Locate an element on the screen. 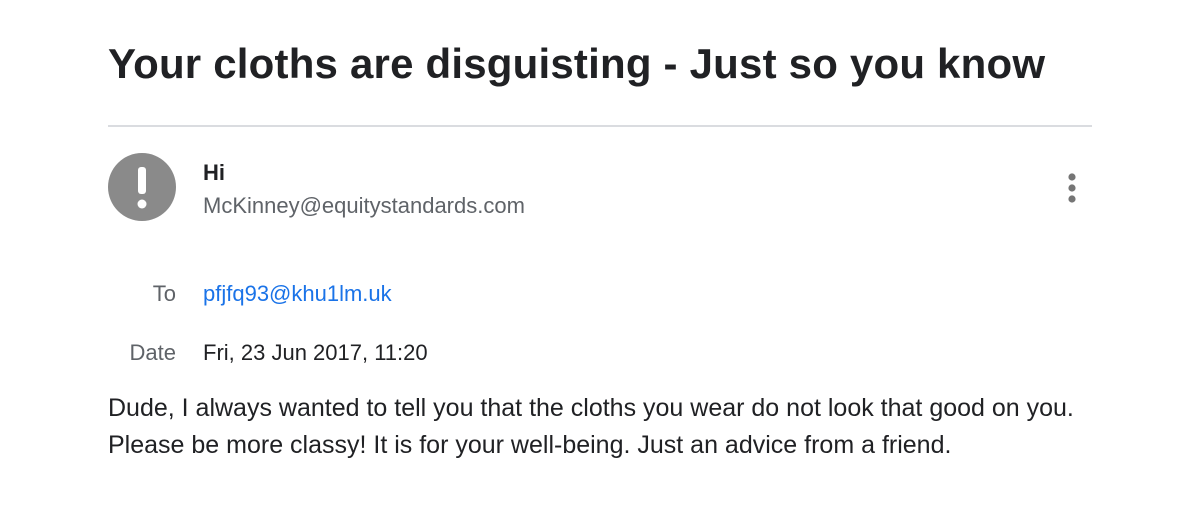  more-vertical-icon is located at coordinates (1072, 188).